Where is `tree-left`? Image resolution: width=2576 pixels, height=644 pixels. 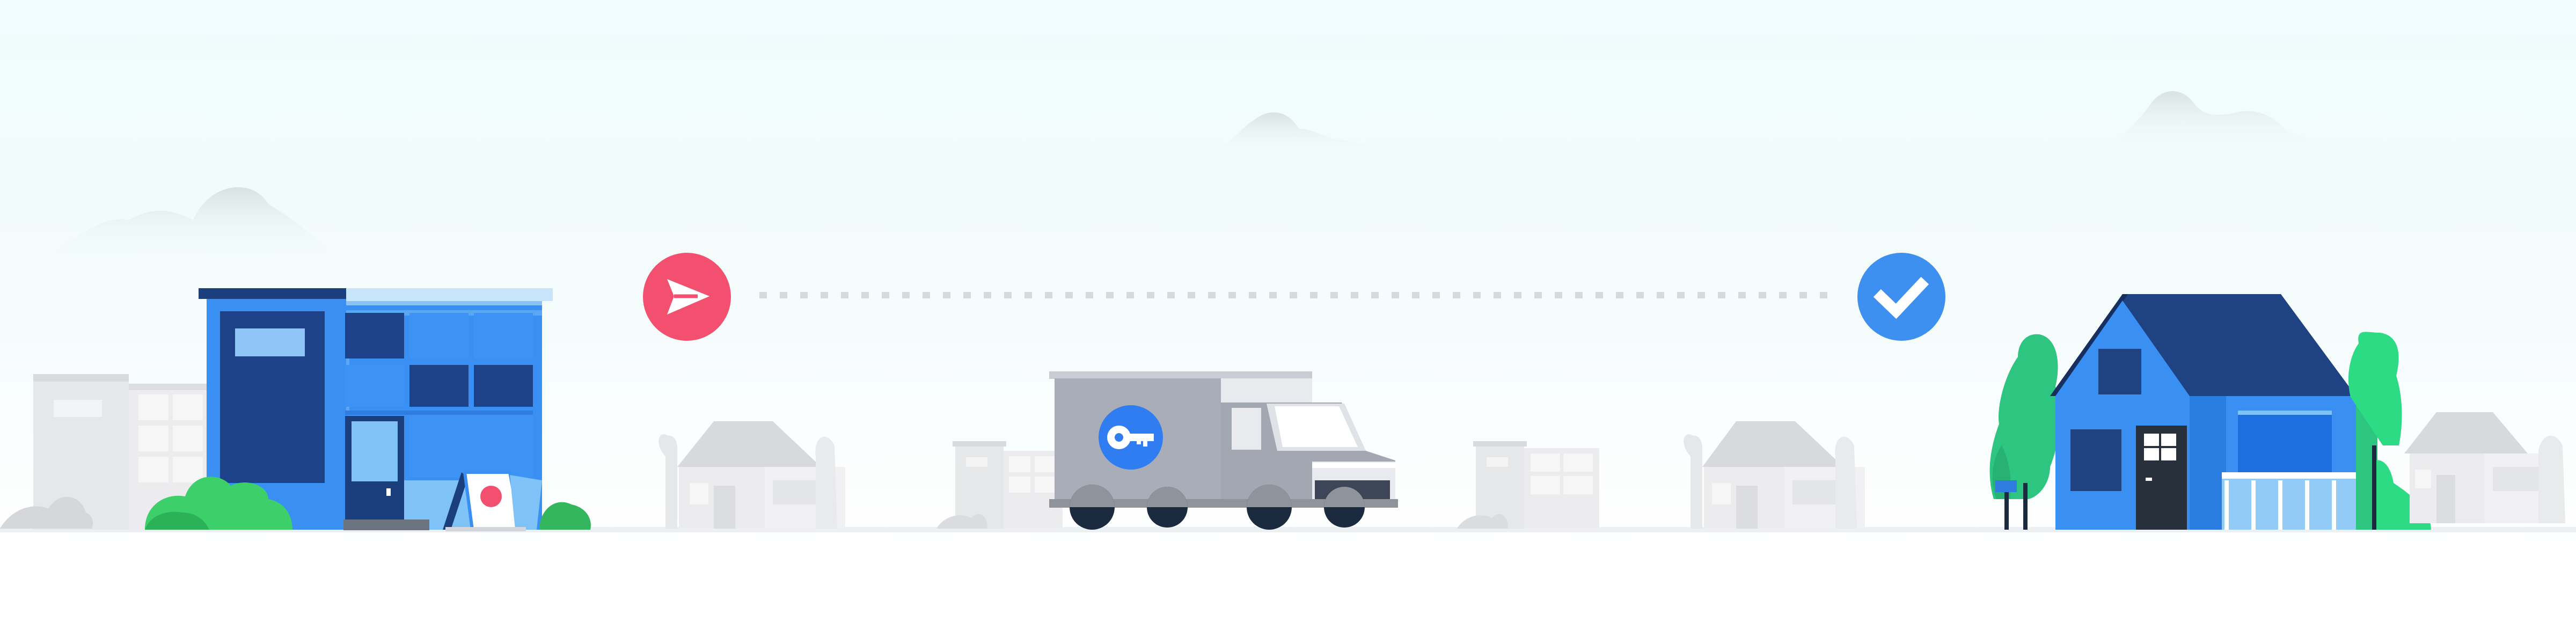 tree-left is located at coordinates (2024, 432).